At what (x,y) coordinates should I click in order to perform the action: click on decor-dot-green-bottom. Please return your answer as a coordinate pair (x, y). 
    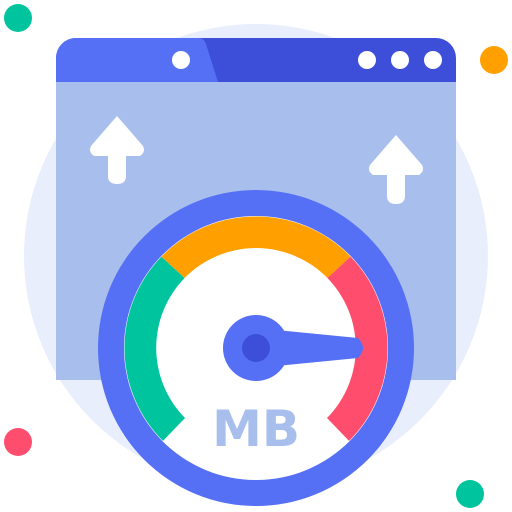
    Looking at the image, I should click on (470, 494).